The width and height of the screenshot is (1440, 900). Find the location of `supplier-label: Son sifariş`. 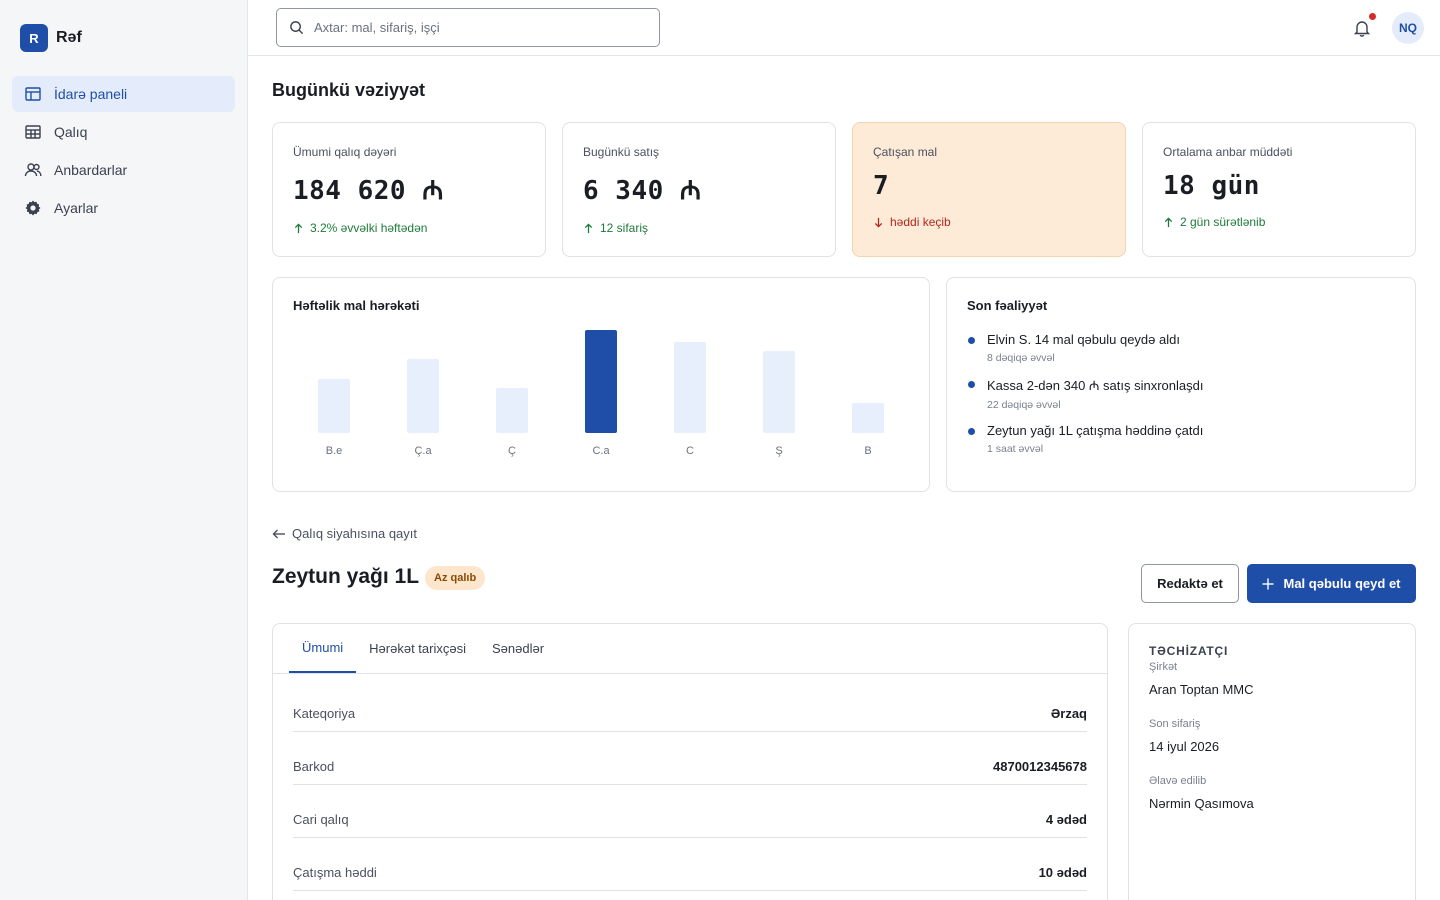

supplier-label: Son sifariş is located at coordinates (1175, 724).